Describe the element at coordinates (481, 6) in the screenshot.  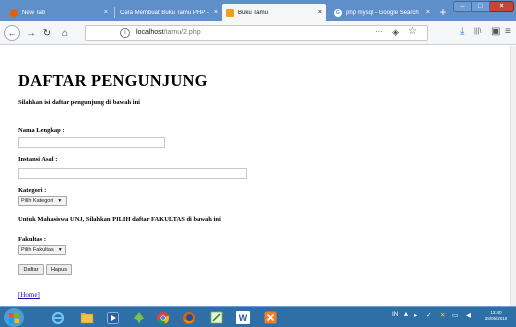
I see `maximize-button: □` at that location.